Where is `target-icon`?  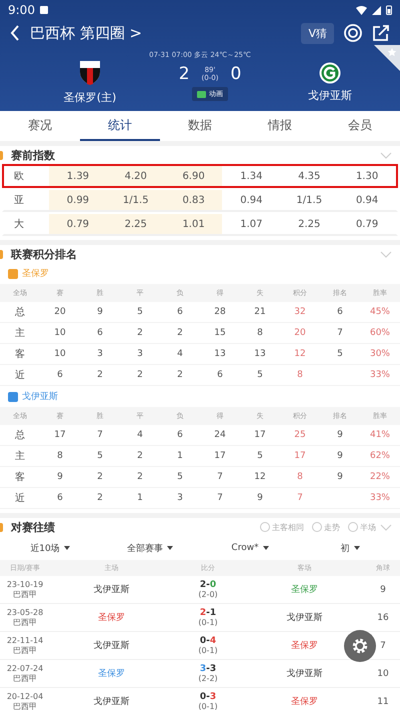
target-icon is located at coordinates (353, 33).